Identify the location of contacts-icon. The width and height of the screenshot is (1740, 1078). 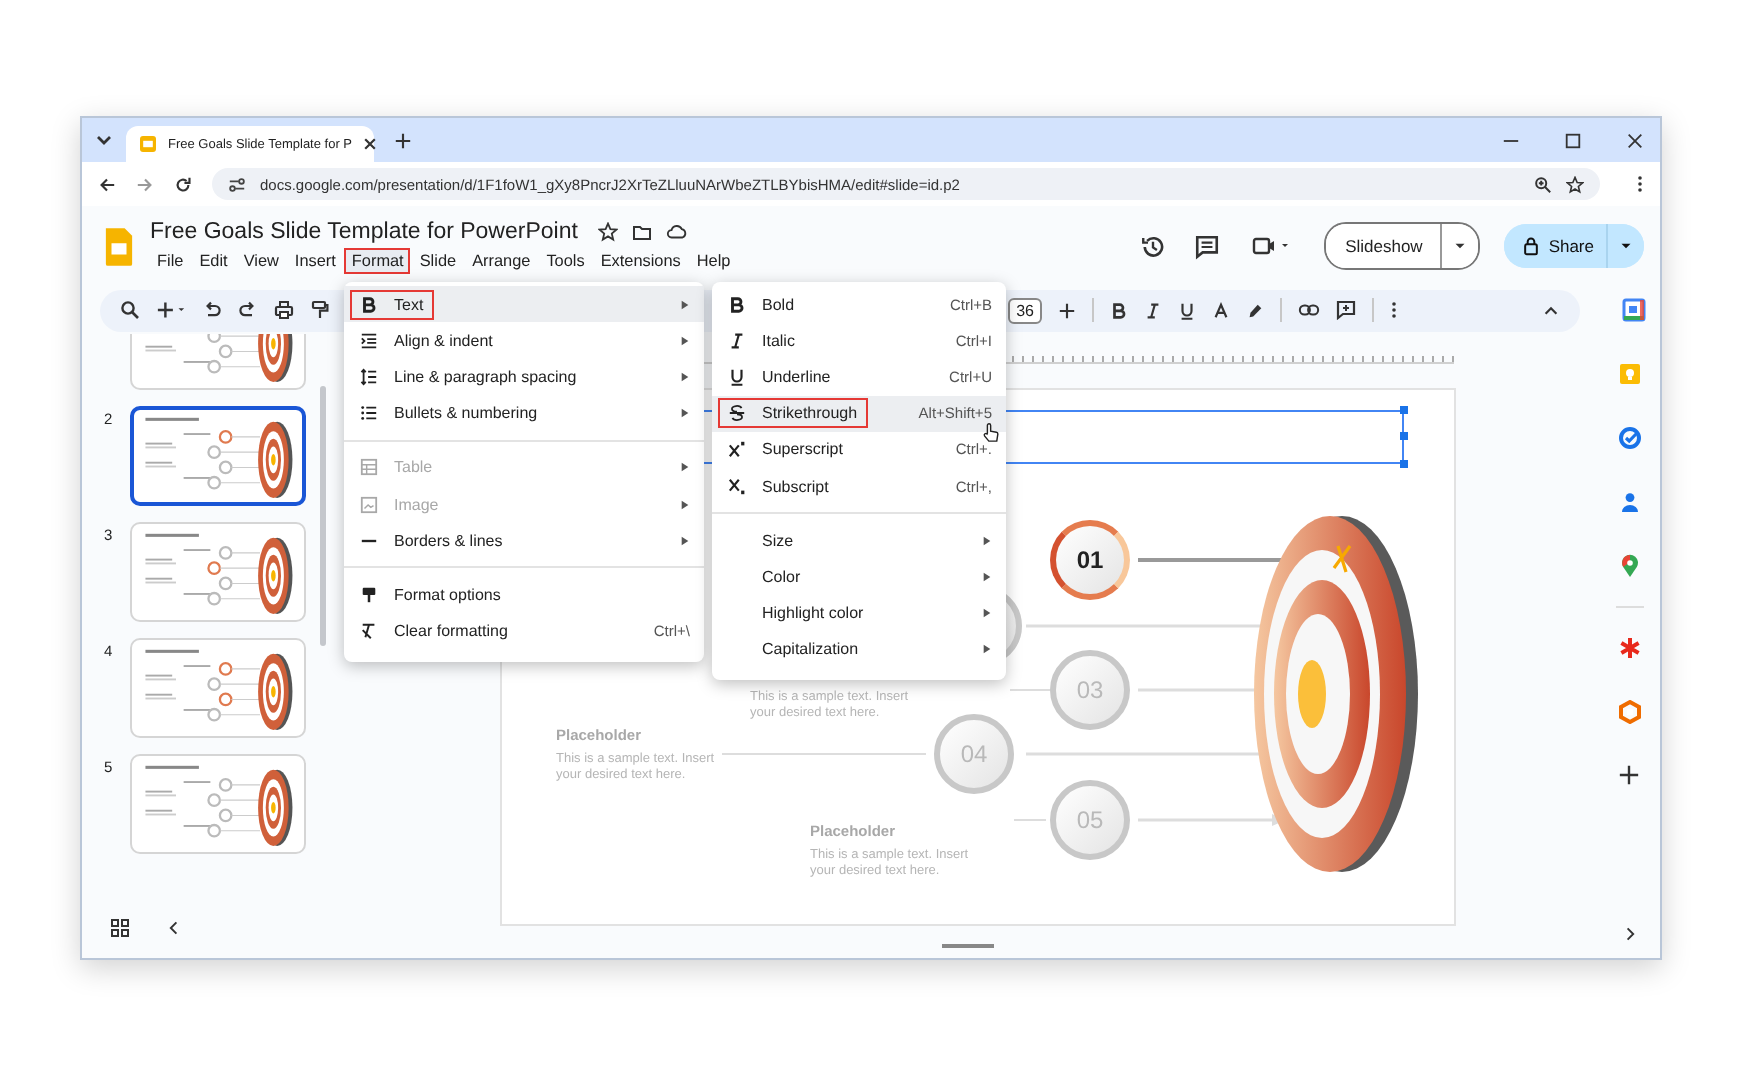
(1629, 502).